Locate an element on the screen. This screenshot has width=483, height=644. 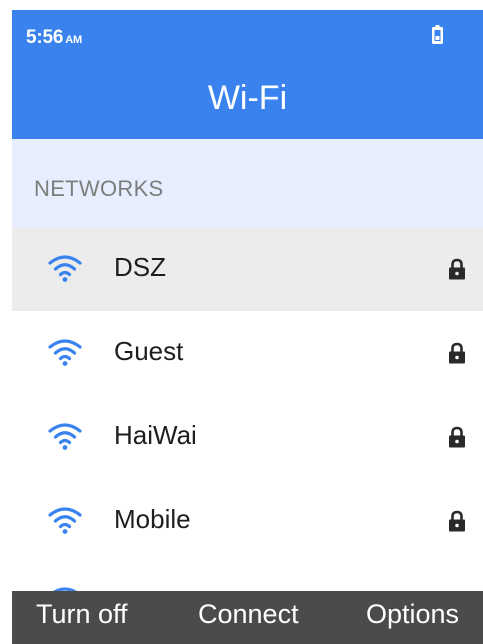
softkey-bar: Turn off Connect Options is located at coordinates (247, 617).